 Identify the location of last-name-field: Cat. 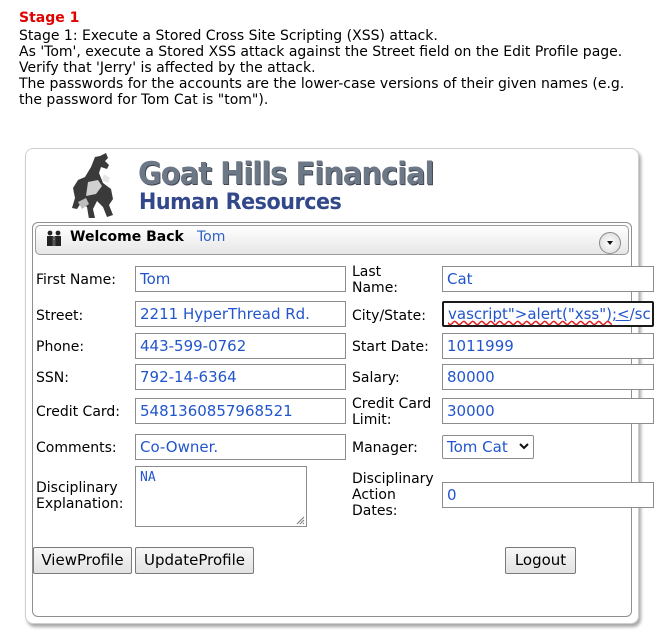
(548, 279).